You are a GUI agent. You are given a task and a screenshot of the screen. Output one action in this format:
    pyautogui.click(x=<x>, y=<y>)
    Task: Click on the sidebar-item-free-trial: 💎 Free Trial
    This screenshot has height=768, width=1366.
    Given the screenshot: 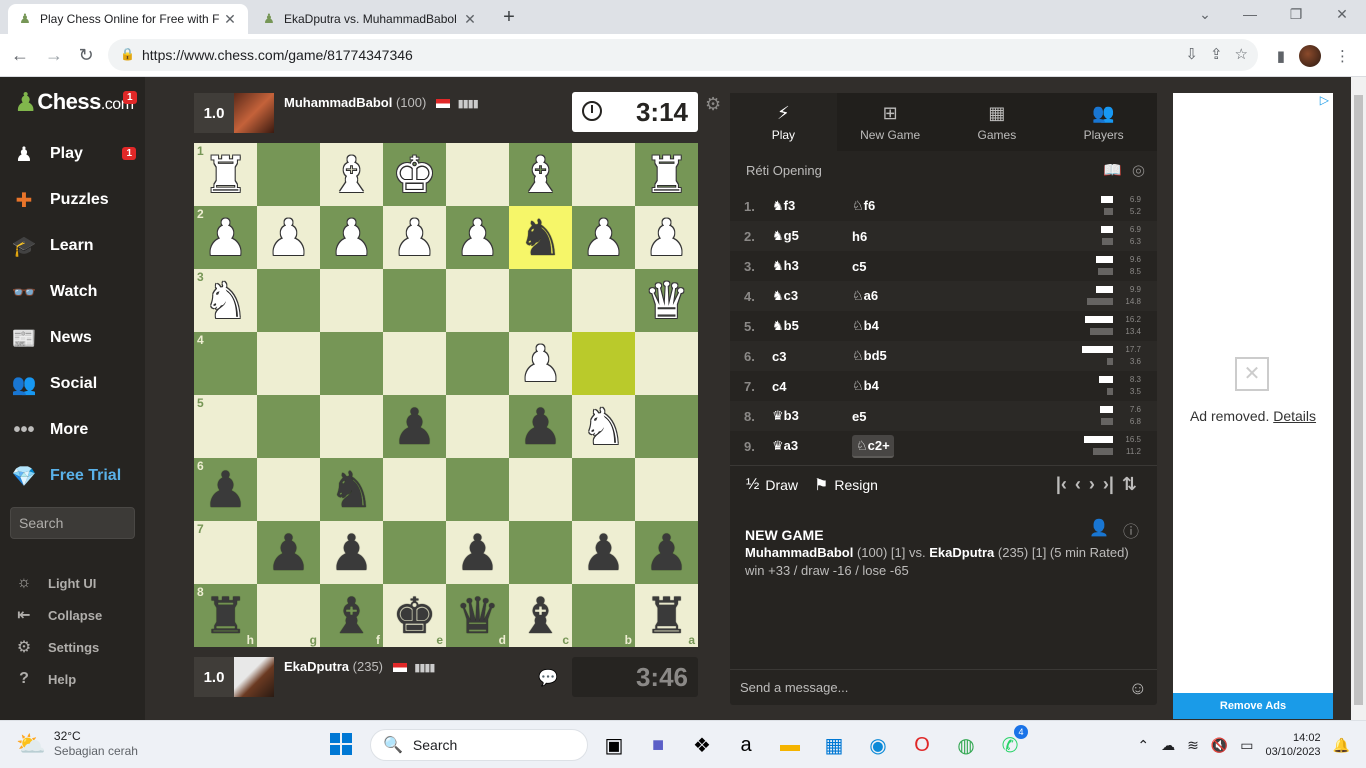 What is the action you would take?
    pyautogui.click(x=75, y=476)
    